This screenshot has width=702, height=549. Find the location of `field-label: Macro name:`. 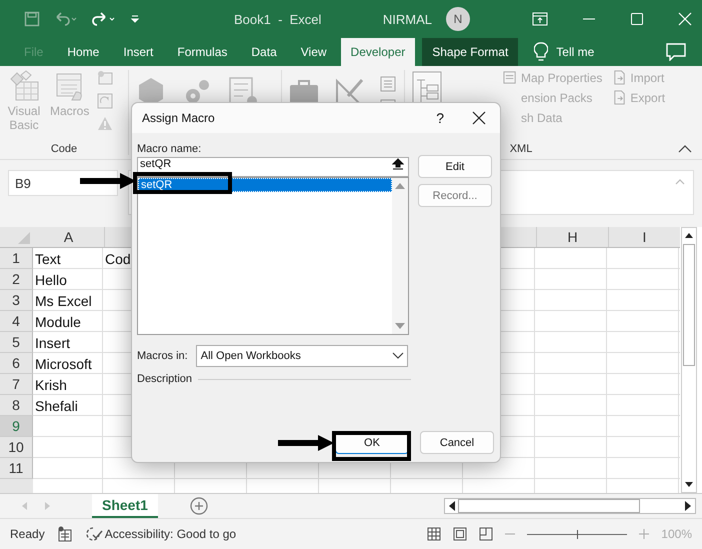

field-label: Macro name: is located at coordinates (169, 149).